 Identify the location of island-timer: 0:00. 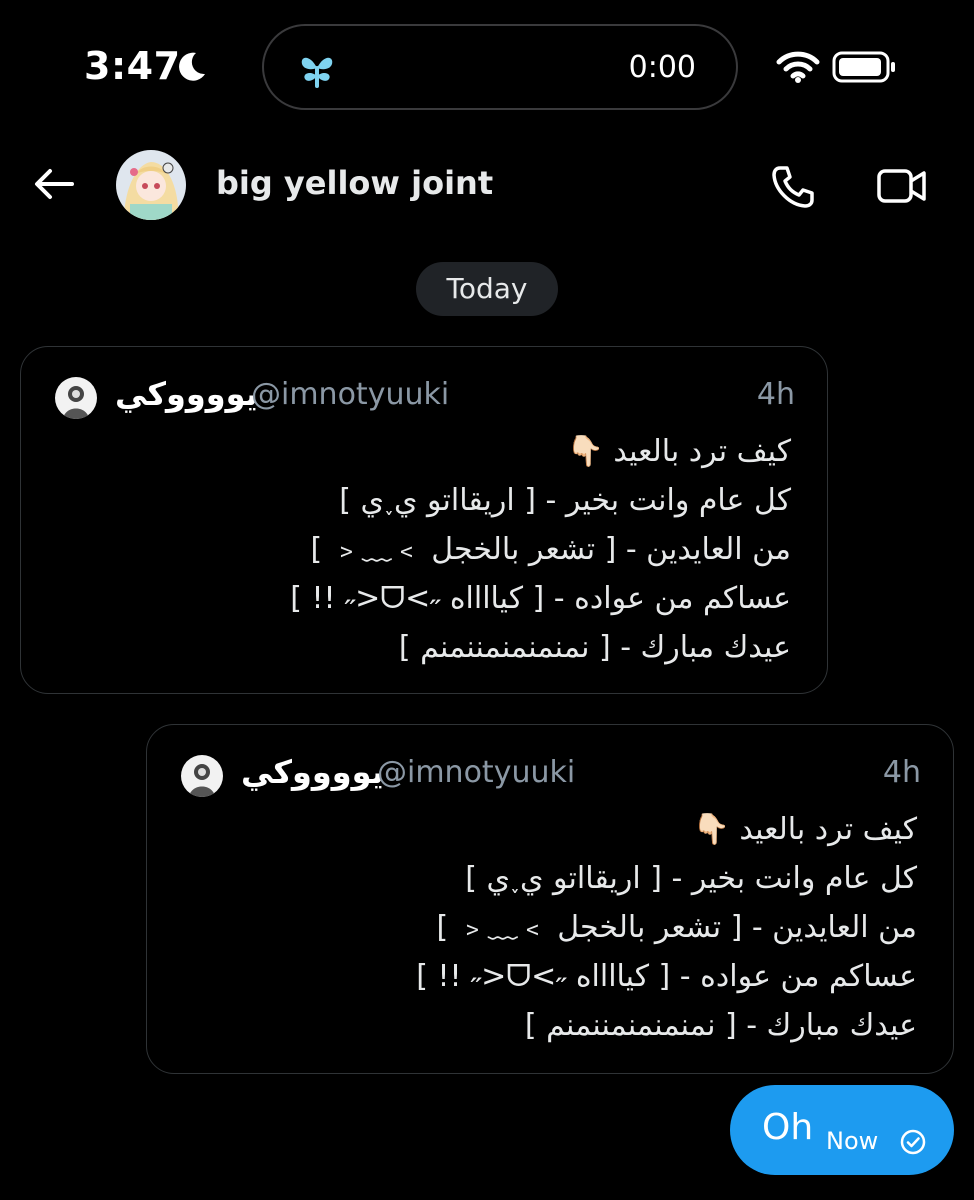
(662, 67).